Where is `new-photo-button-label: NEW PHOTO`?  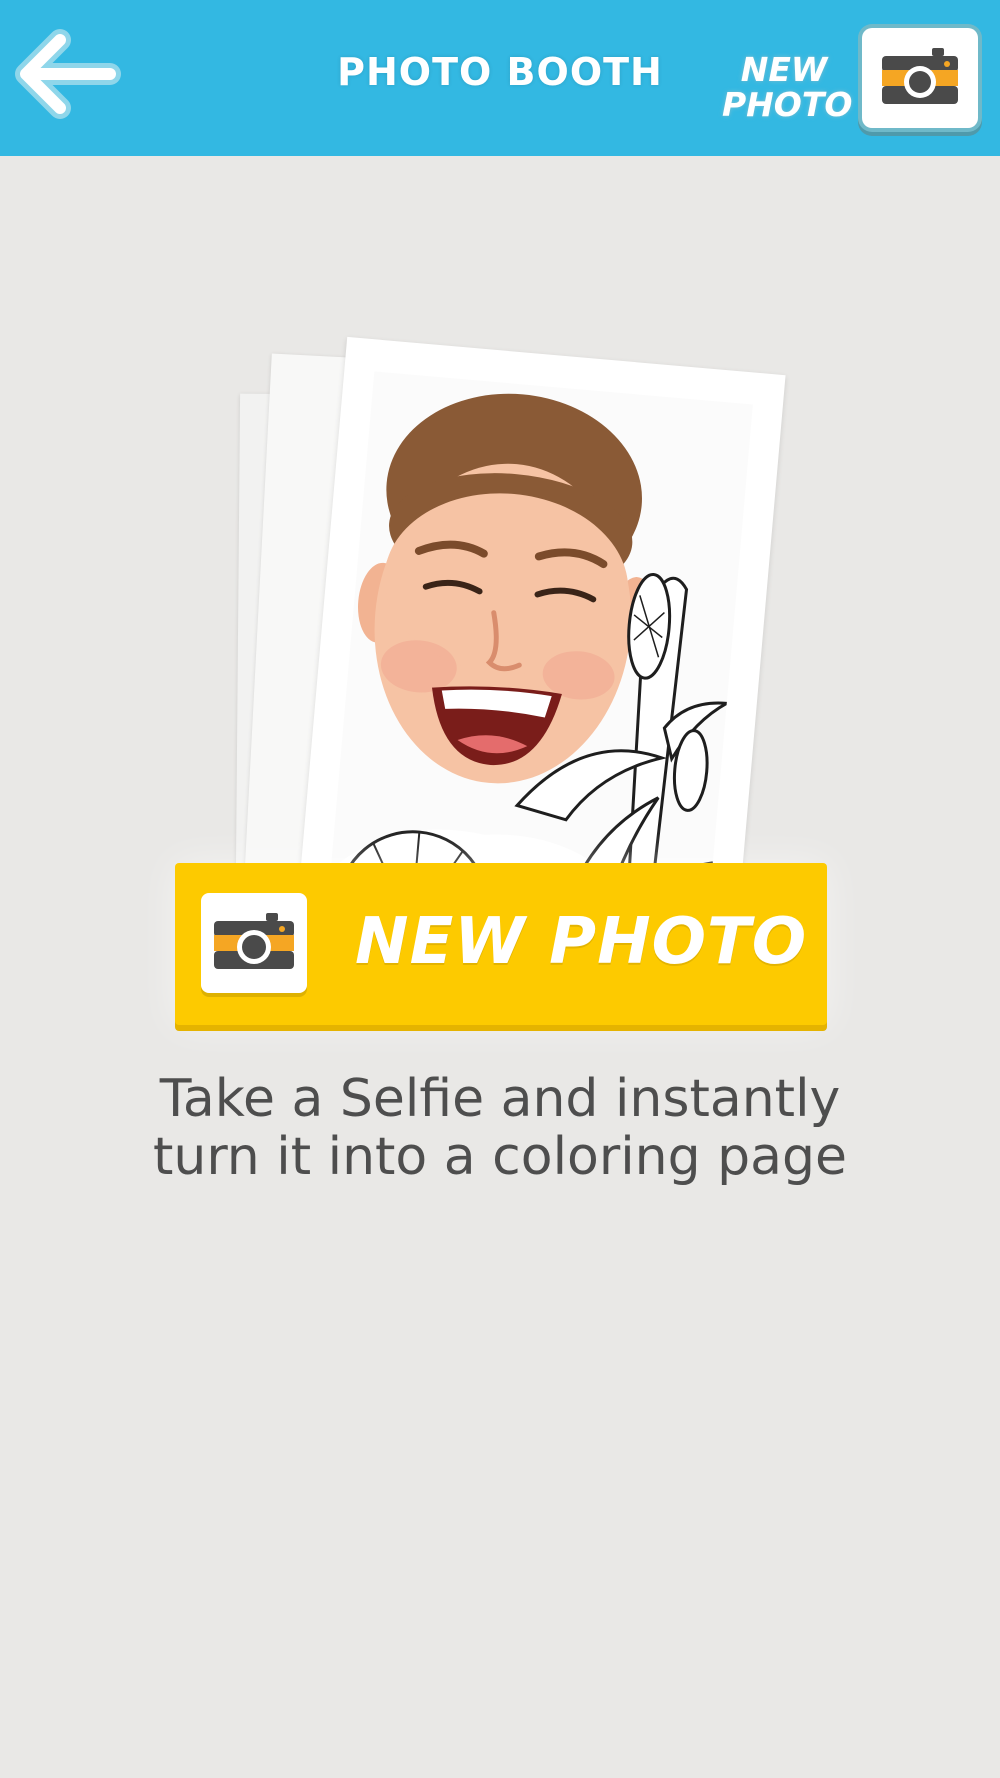 new-photo-button-label: NEW PHOTO is located at coordinates (581, 942).